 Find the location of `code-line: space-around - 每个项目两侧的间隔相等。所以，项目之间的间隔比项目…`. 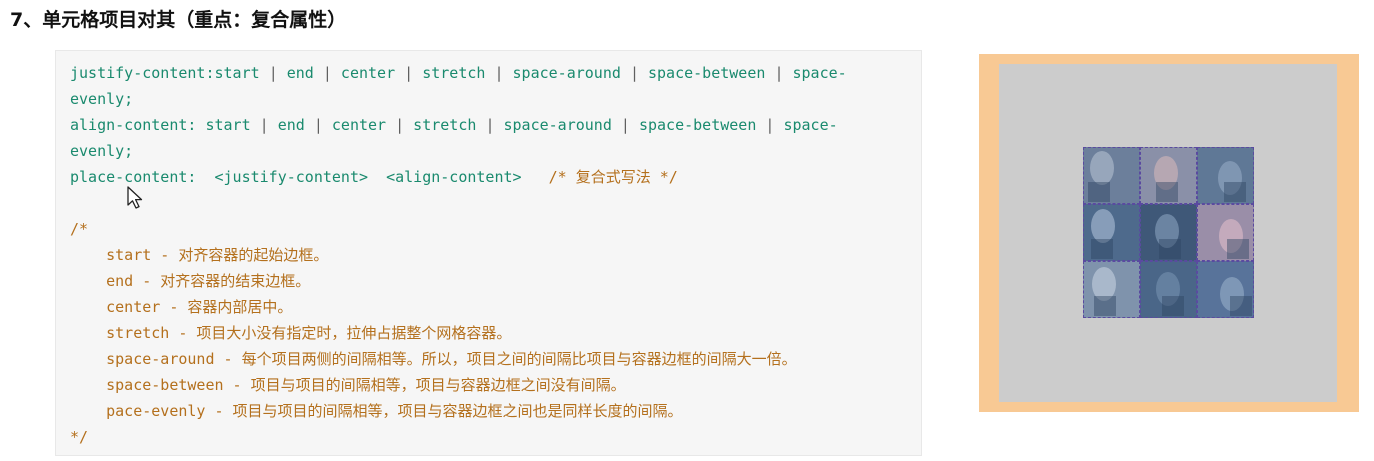

code-line: space-around - 每个项目两侧的间隔相等。所以，项目之间的间隔比项目… is located at coordinates (458, 359).